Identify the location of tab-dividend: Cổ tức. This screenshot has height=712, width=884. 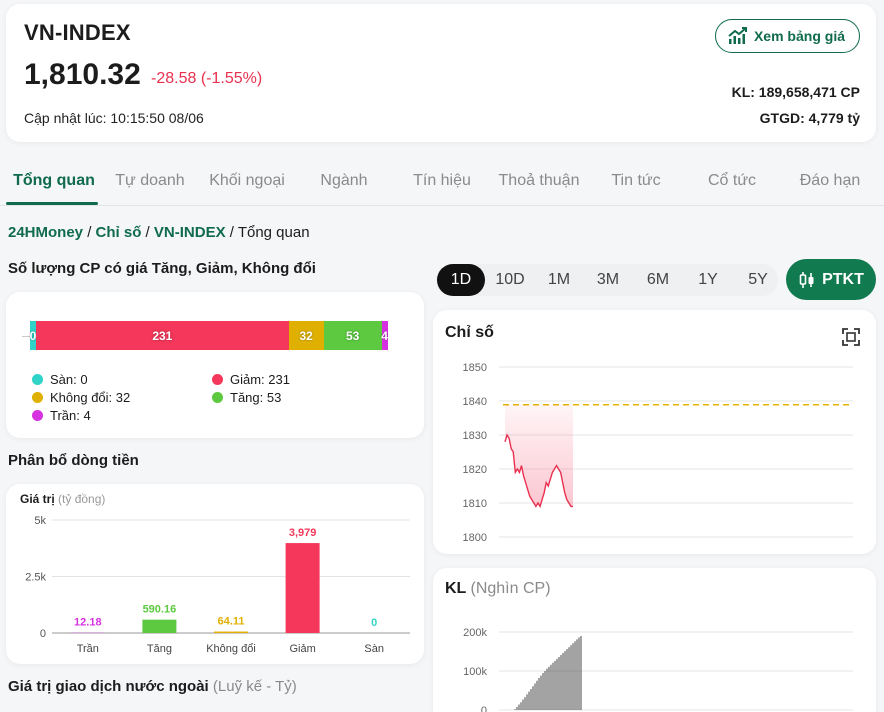
(732, 181).